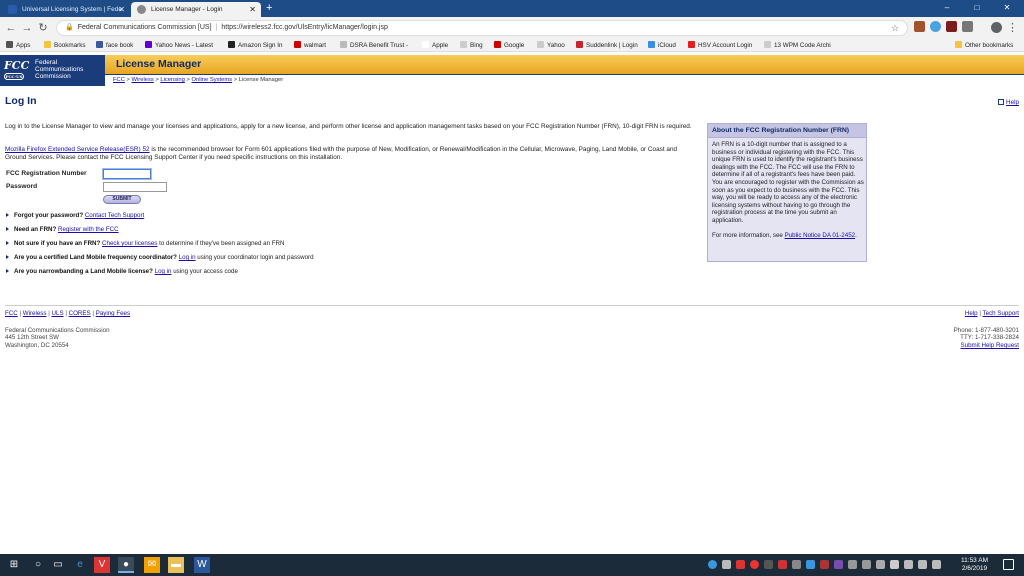 This screenshot has width=1024, height=576. I want to click on bookmark-wpm: 13 WPM Code Archi, so click(797, 46).